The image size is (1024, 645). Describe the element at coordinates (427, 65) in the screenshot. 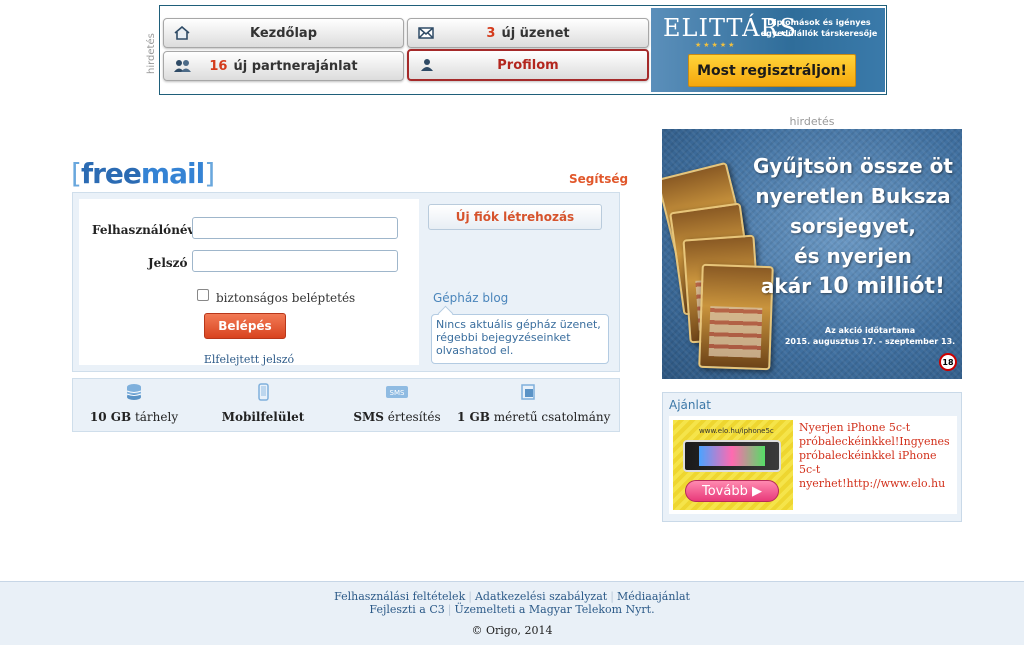

I see `person-icon` at that location.